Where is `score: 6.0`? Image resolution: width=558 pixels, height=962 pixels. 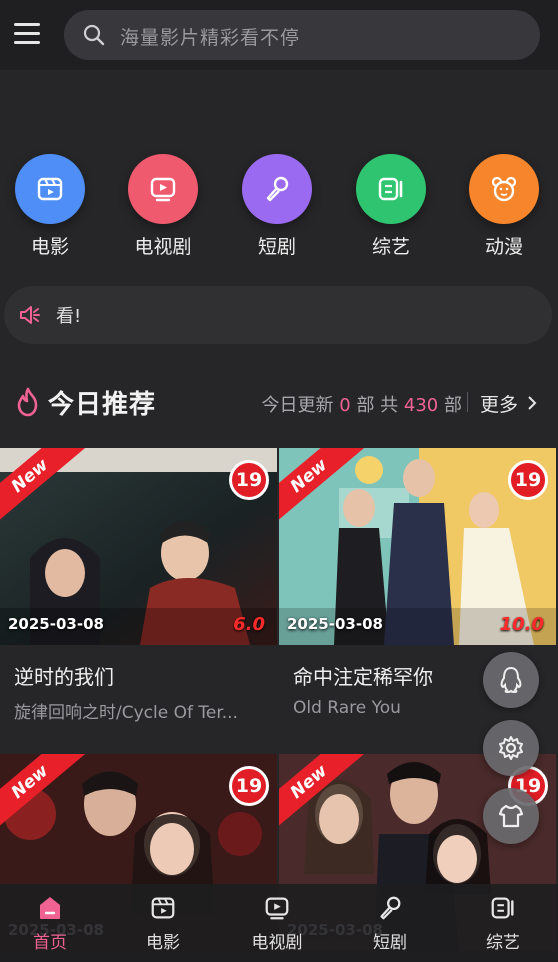 score: 6.0 is located at coordinates (249, 624).